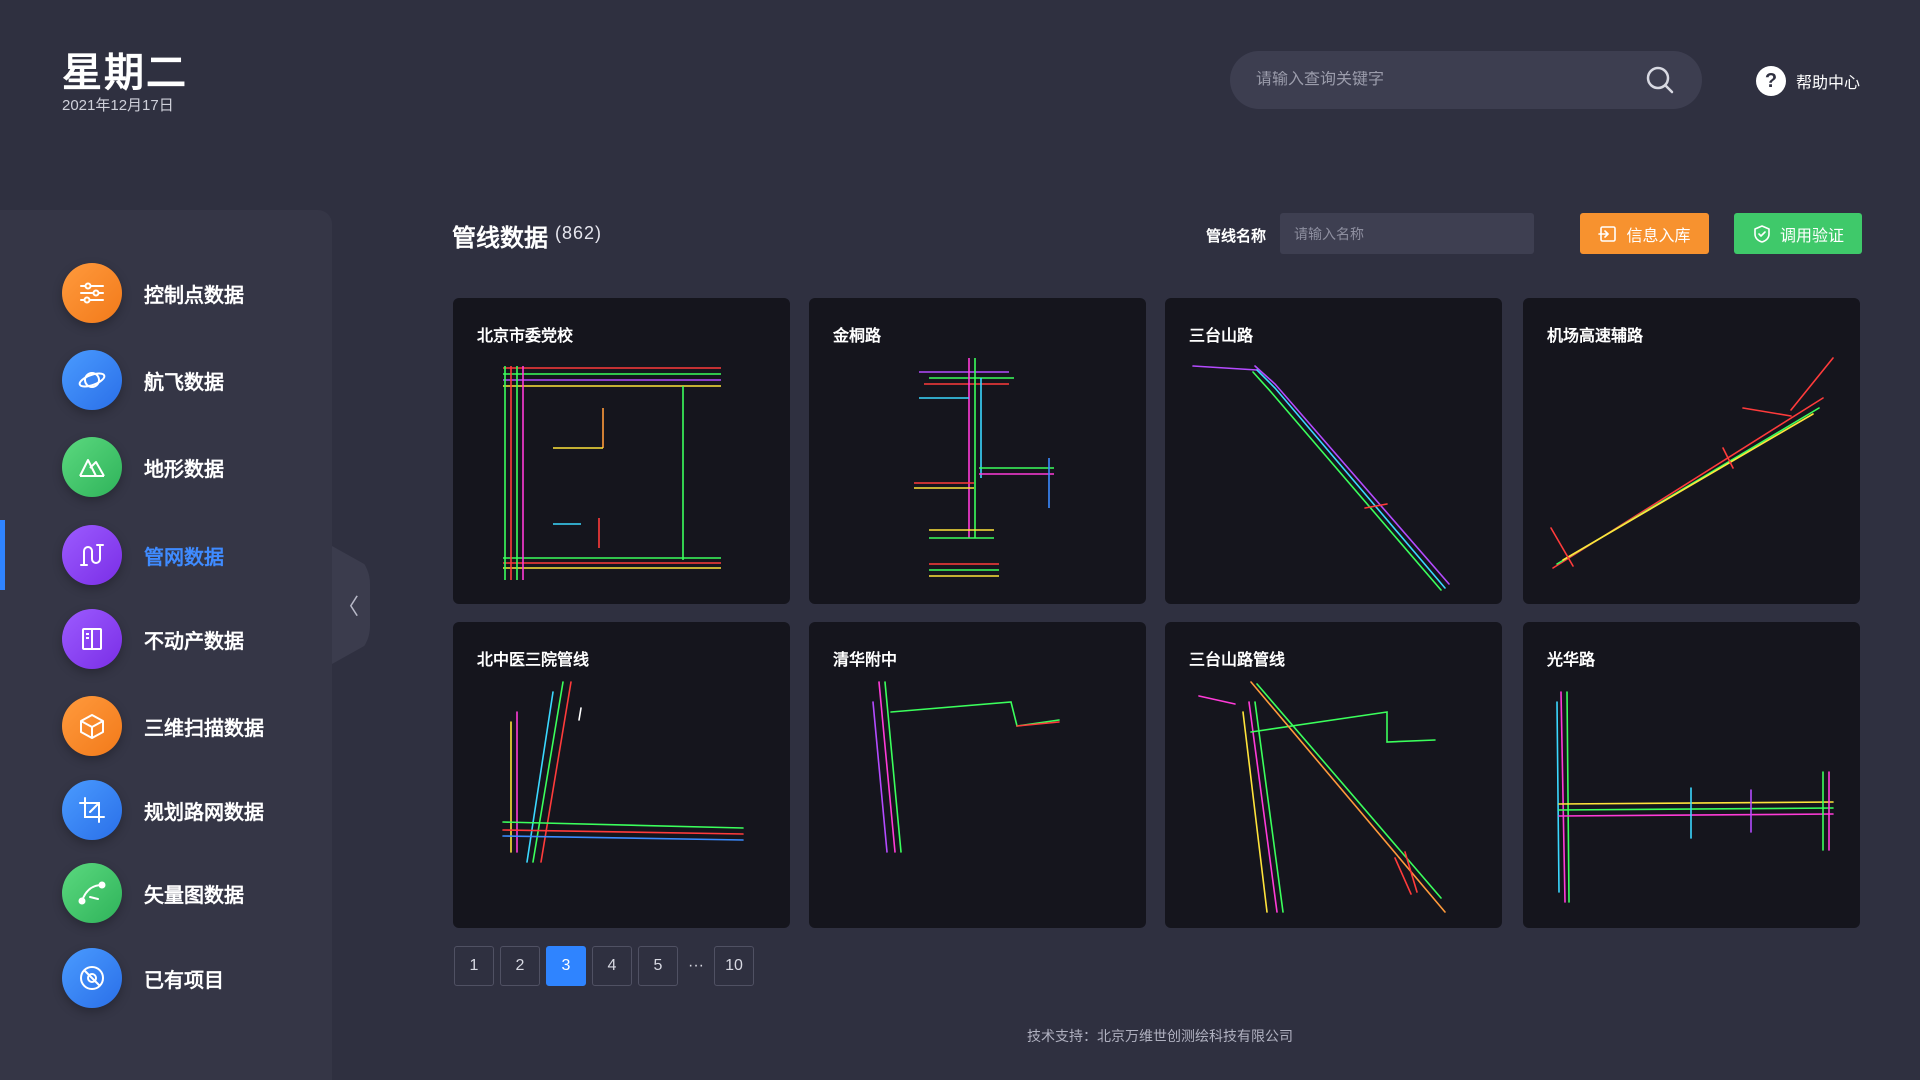 The image size is (1920, 1080). What do you see at coordinates (92, 467) in the screenshot?
I see `mountain-icon` at bounding box center [92, 467].